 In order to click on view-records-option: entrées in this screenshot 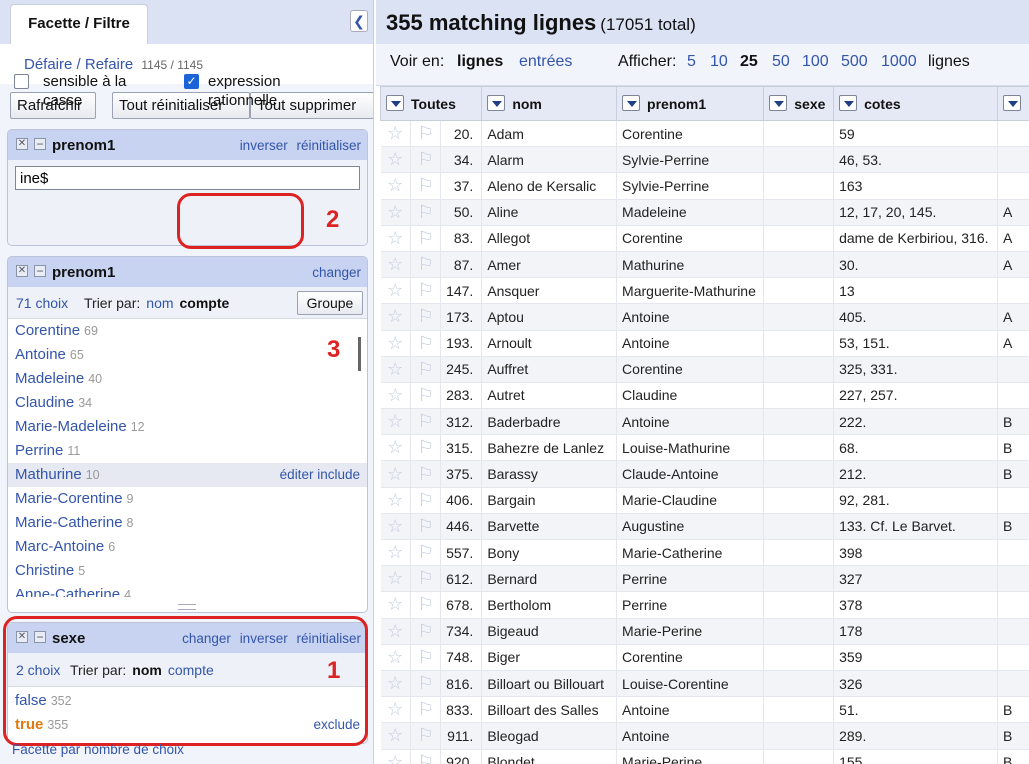, I will do `click(545, 62)`.